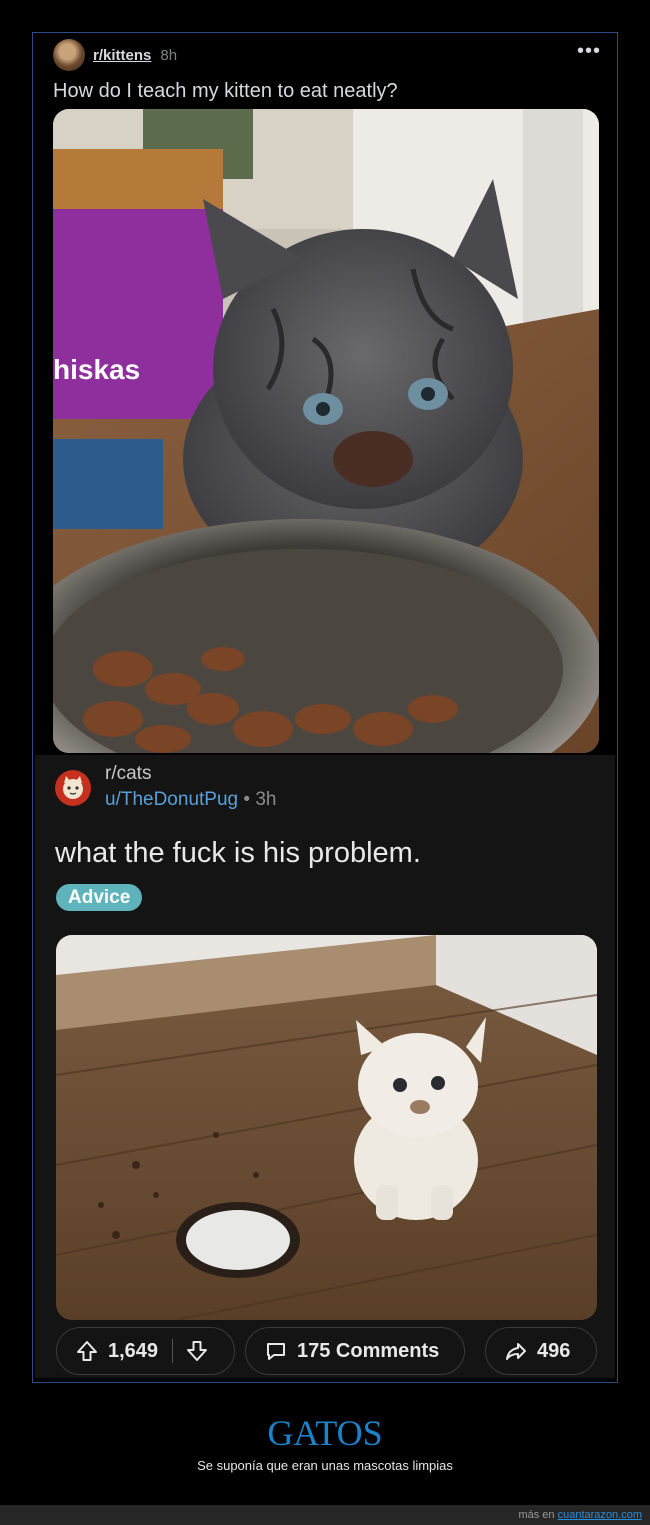  What do you see at coordinates (327, 55) in the screenshot?
I see `post1-header: r/kittens 8h •••` at bounding box center [327, 55].